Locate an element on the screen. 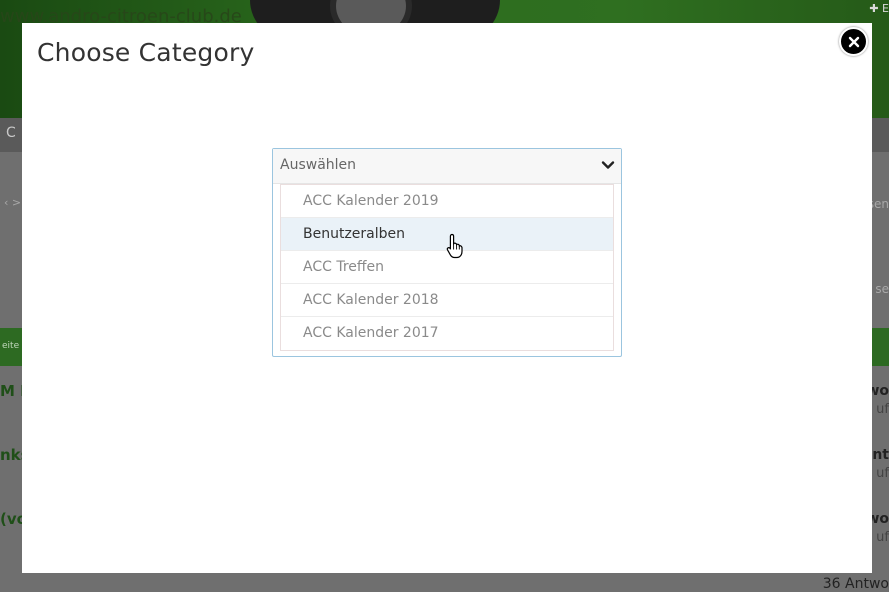 This screenshot has height=592, width=889. category-option-acc-treffen: ACC Treffen is located at coordinates (447, 267).